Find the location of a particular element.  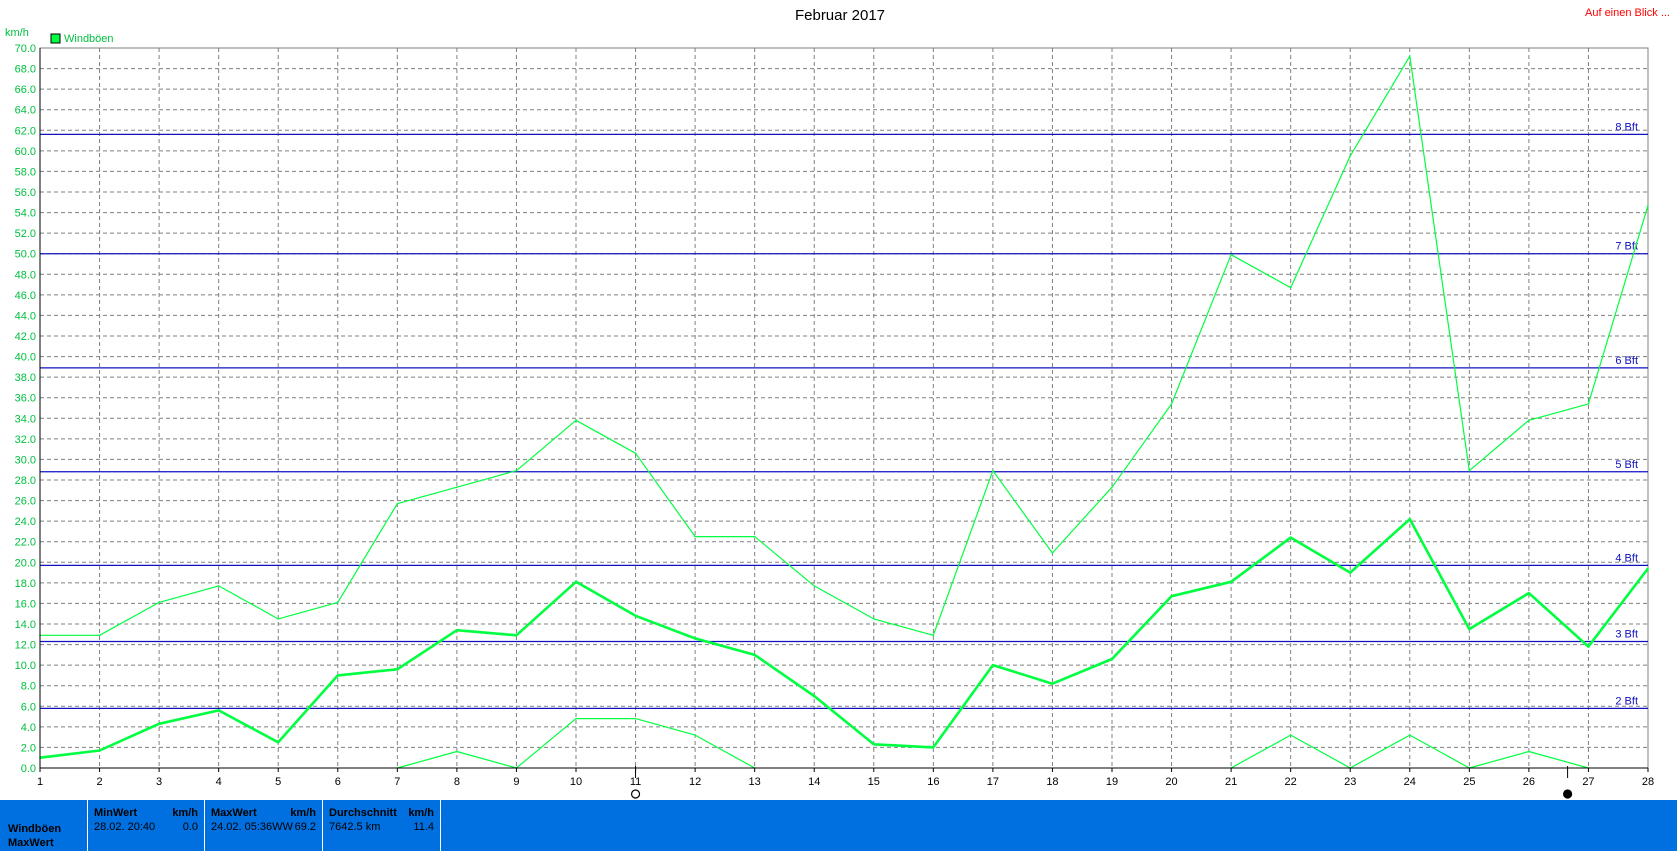

x-tick-label: 13 is located at coordinates (755, 782).